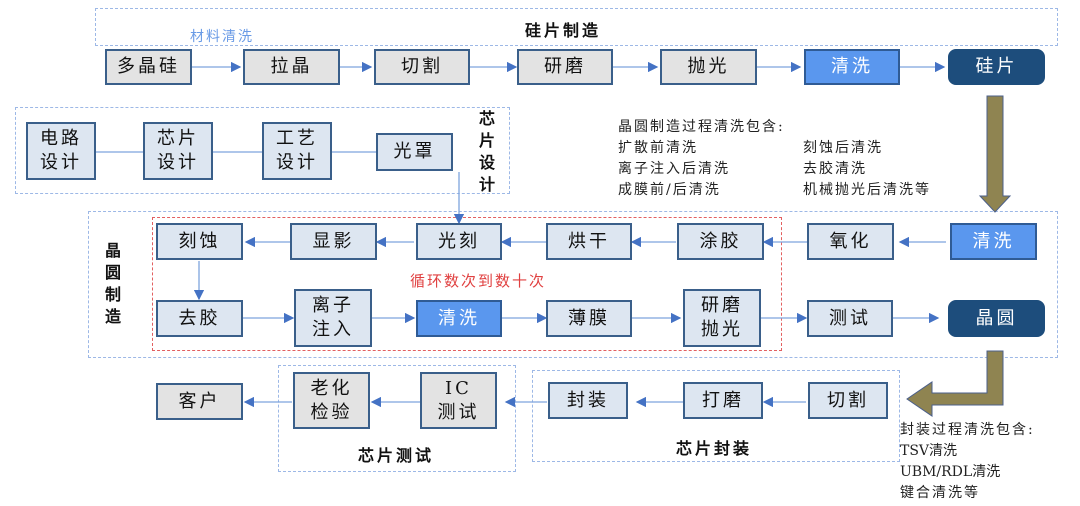 Image resolution: width=1080 pixels, height=506 pixels. Describe the element at coordinates (589, 241) in the screenshot. I see `step-baking: 烘干` at that location.